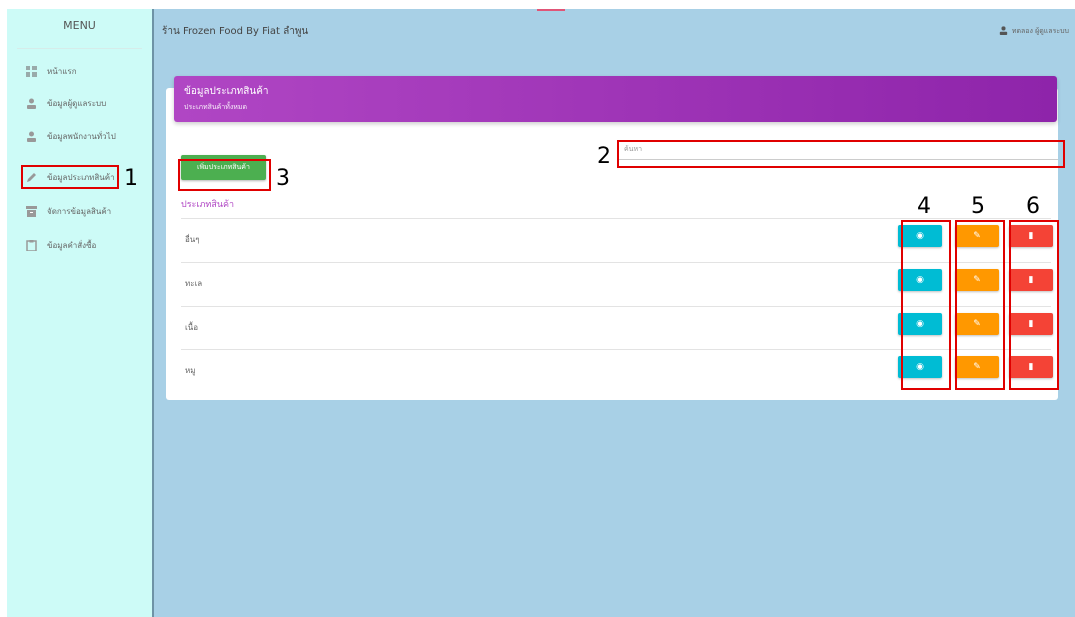  What do you see at coordinates (194, 283) in the screenshot?
I see `row-name: ทะเล` at bounding box center [194, 283].